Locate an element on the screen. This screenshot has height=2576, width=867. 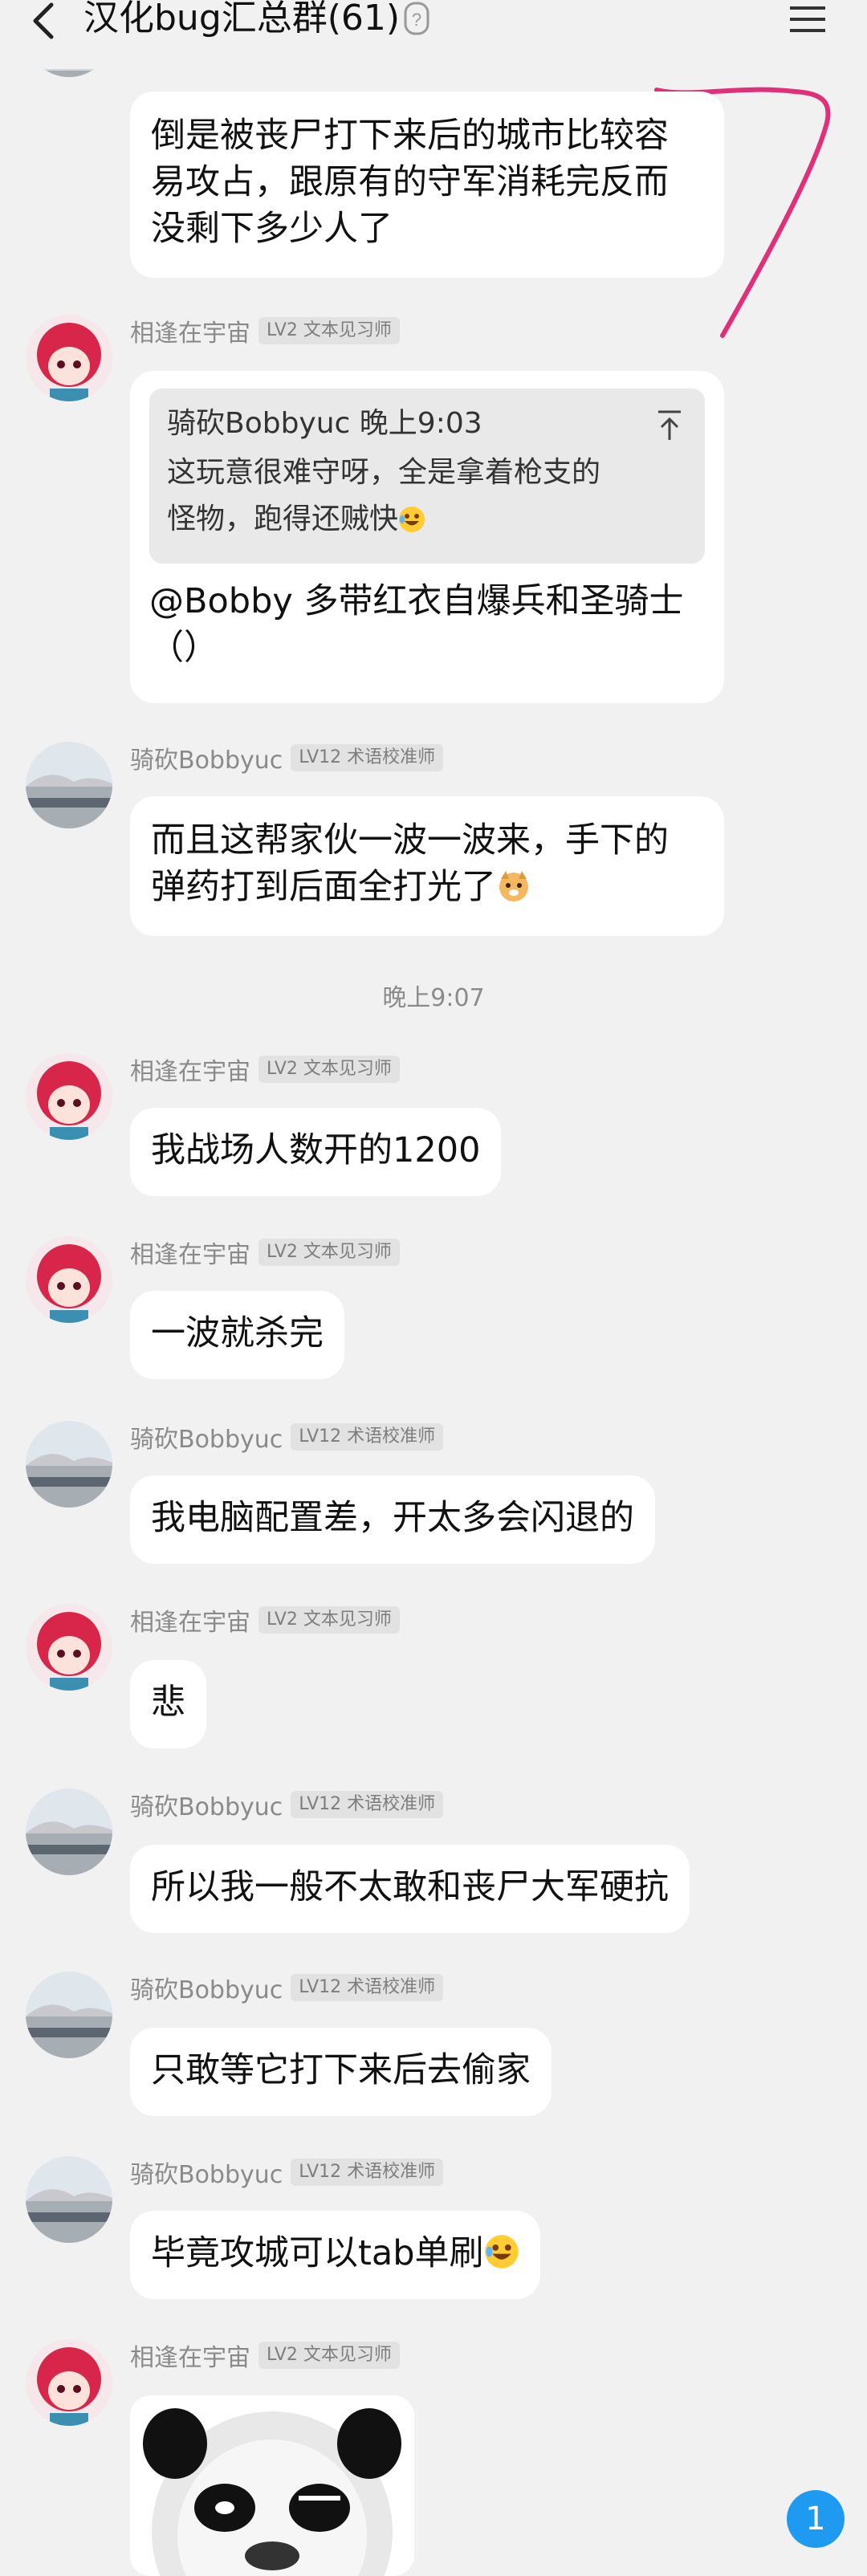
message-bubble: 我战场人数开的1200 is located at coordinates (316, 1152).